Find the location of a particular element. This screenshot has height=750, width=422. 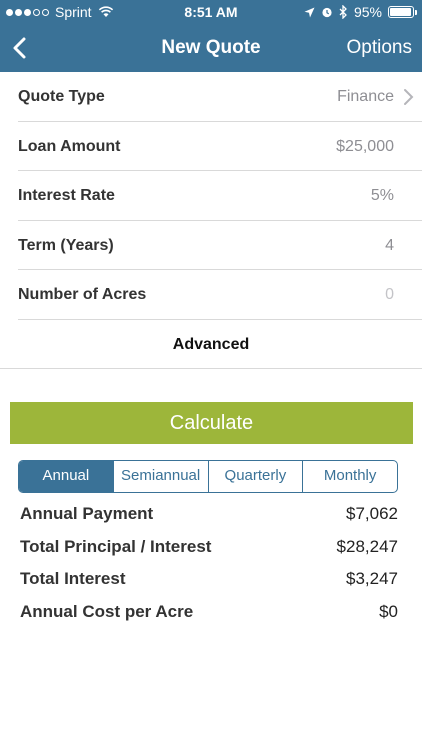

header: Sprint 8:51 AM 95% New Quote Options is located at coordinates (211, 36).